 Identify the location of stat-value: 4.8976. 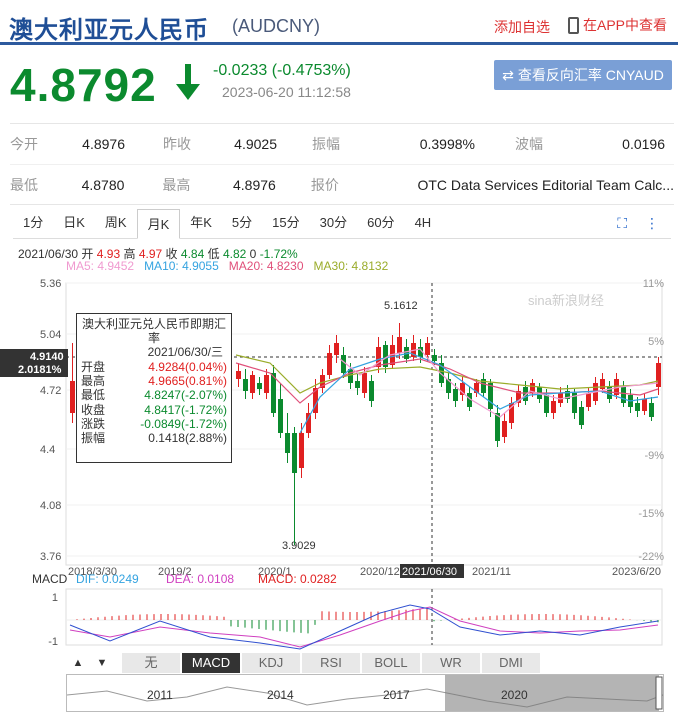
(254, 184).